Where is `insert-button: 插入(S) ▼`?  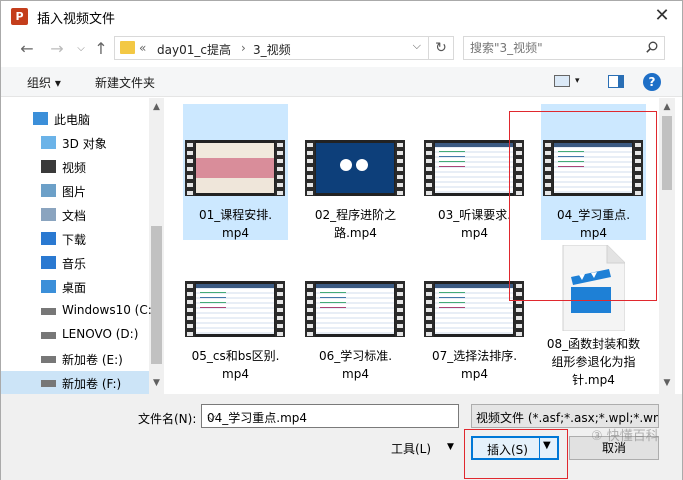
insert-button: 插入(S) ▼ is located at coordinates (515, 448).